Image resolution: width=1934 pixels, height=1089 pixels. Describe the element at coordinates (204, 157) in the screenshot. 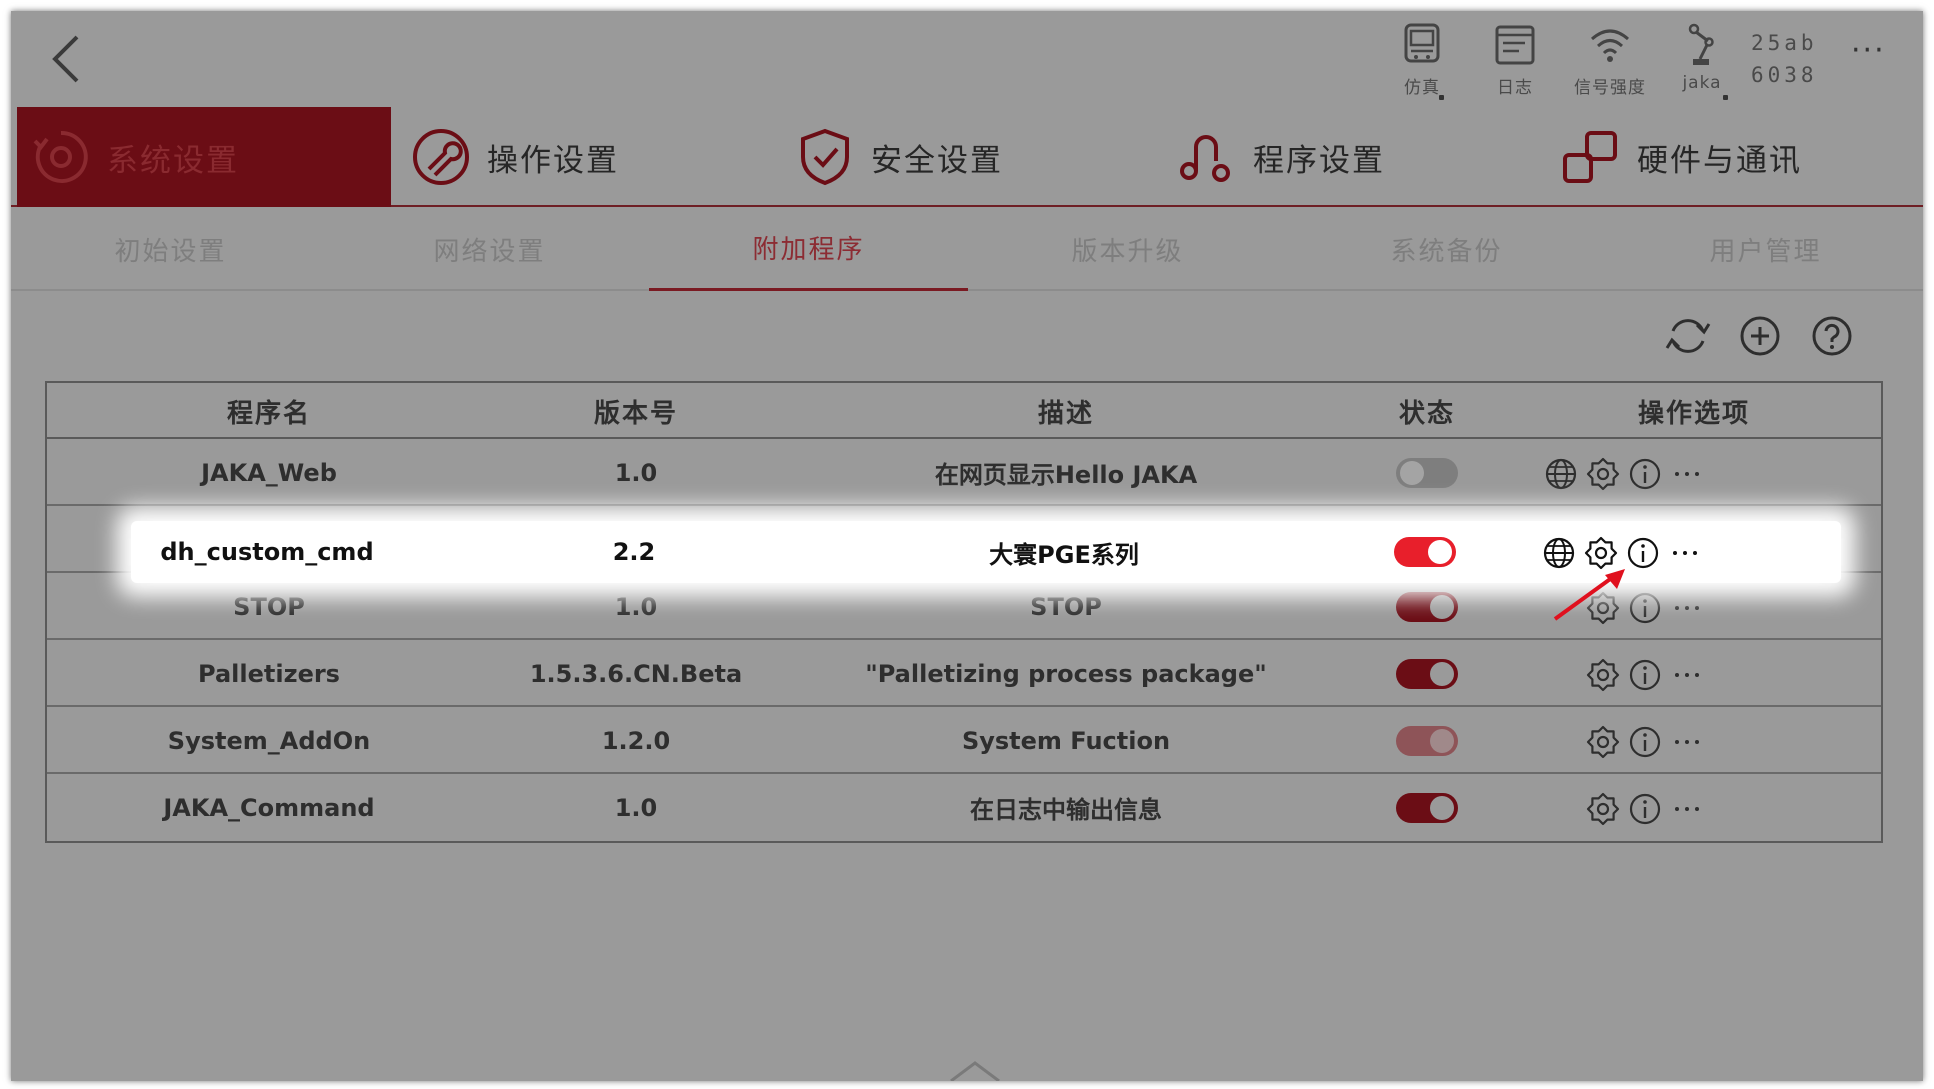

I see `tab-system-settings: 系统设置` at that location.